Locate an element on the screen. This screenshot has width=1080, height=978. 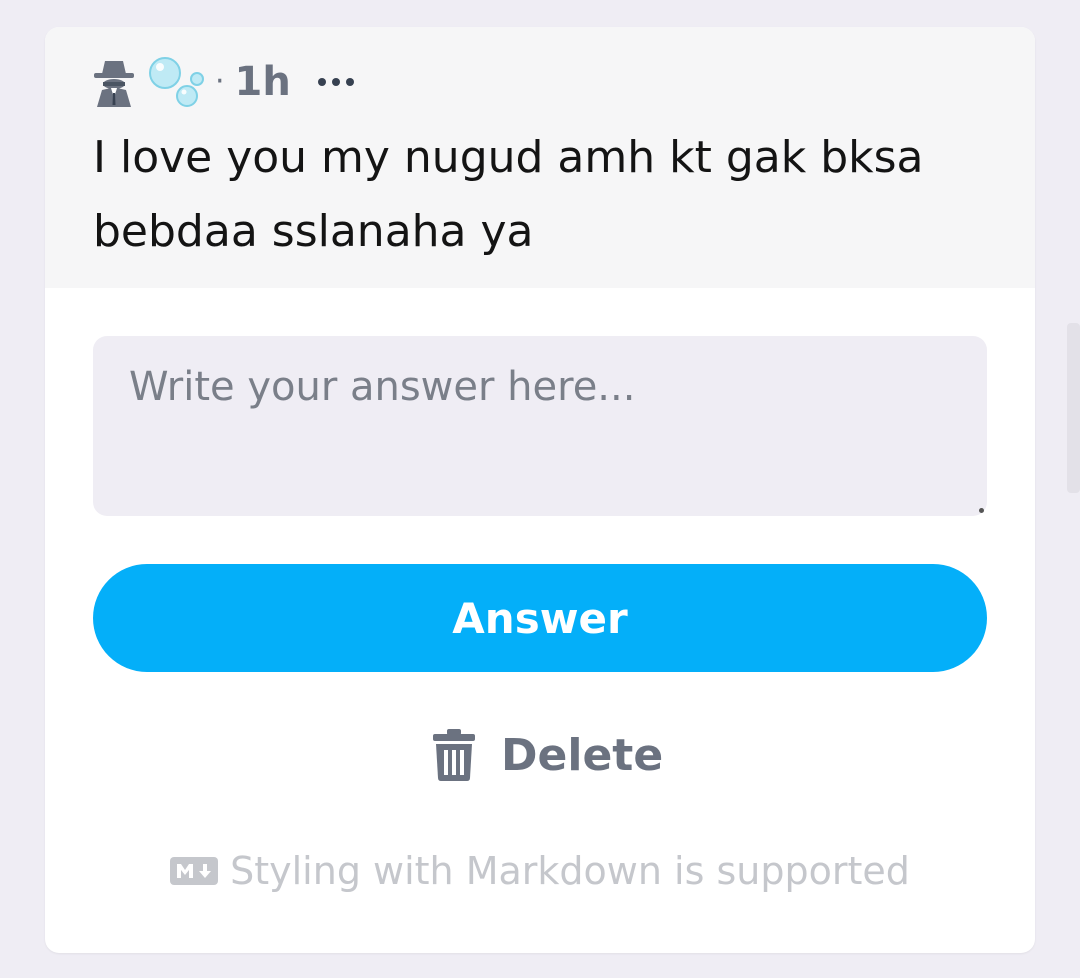
trash-icon is located at coordinates (454, 755).